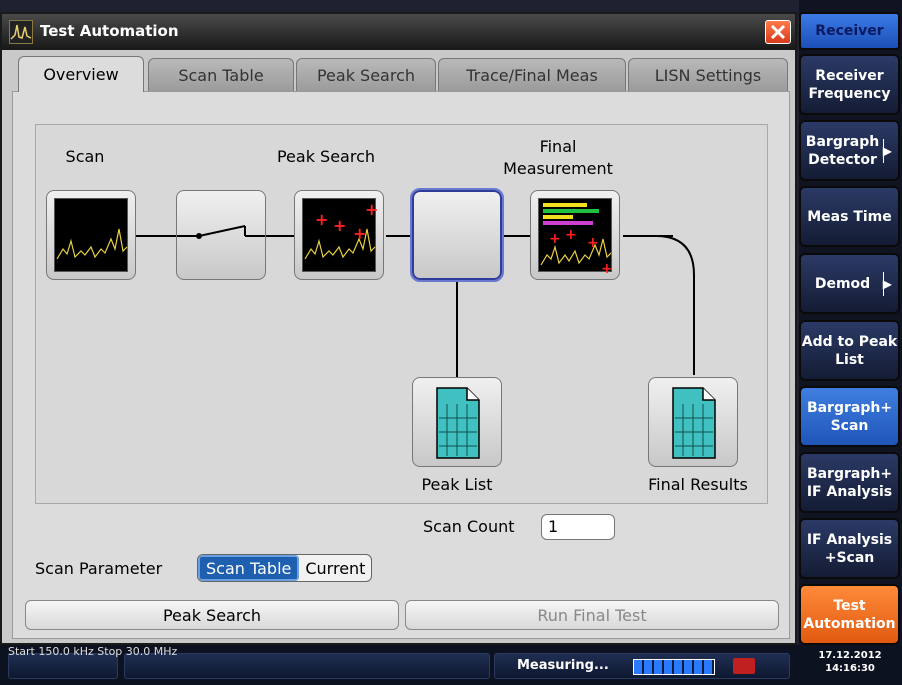 The image size is (902, 685). What do you see at coordinates (326, 156) in the screenshot?
I see `peak-search-label: Peak Search` at bounding box center [326, 156].